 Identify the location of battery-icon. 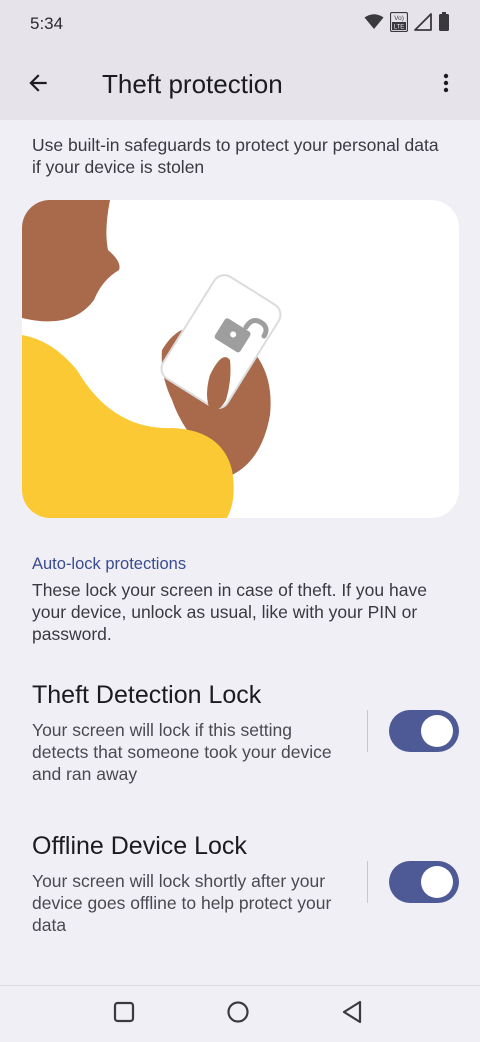
(444, 24).